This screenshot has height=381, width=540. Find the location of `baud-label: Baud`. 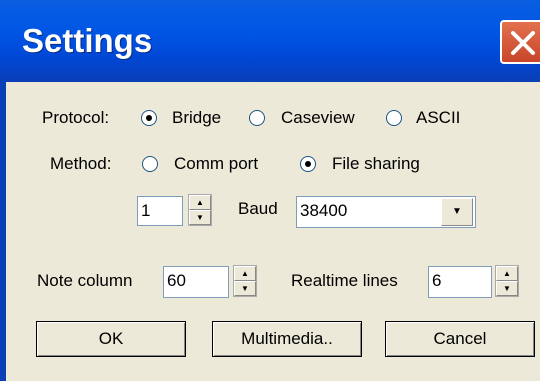

baud-label: Baud is located at coordinates (258, 208).